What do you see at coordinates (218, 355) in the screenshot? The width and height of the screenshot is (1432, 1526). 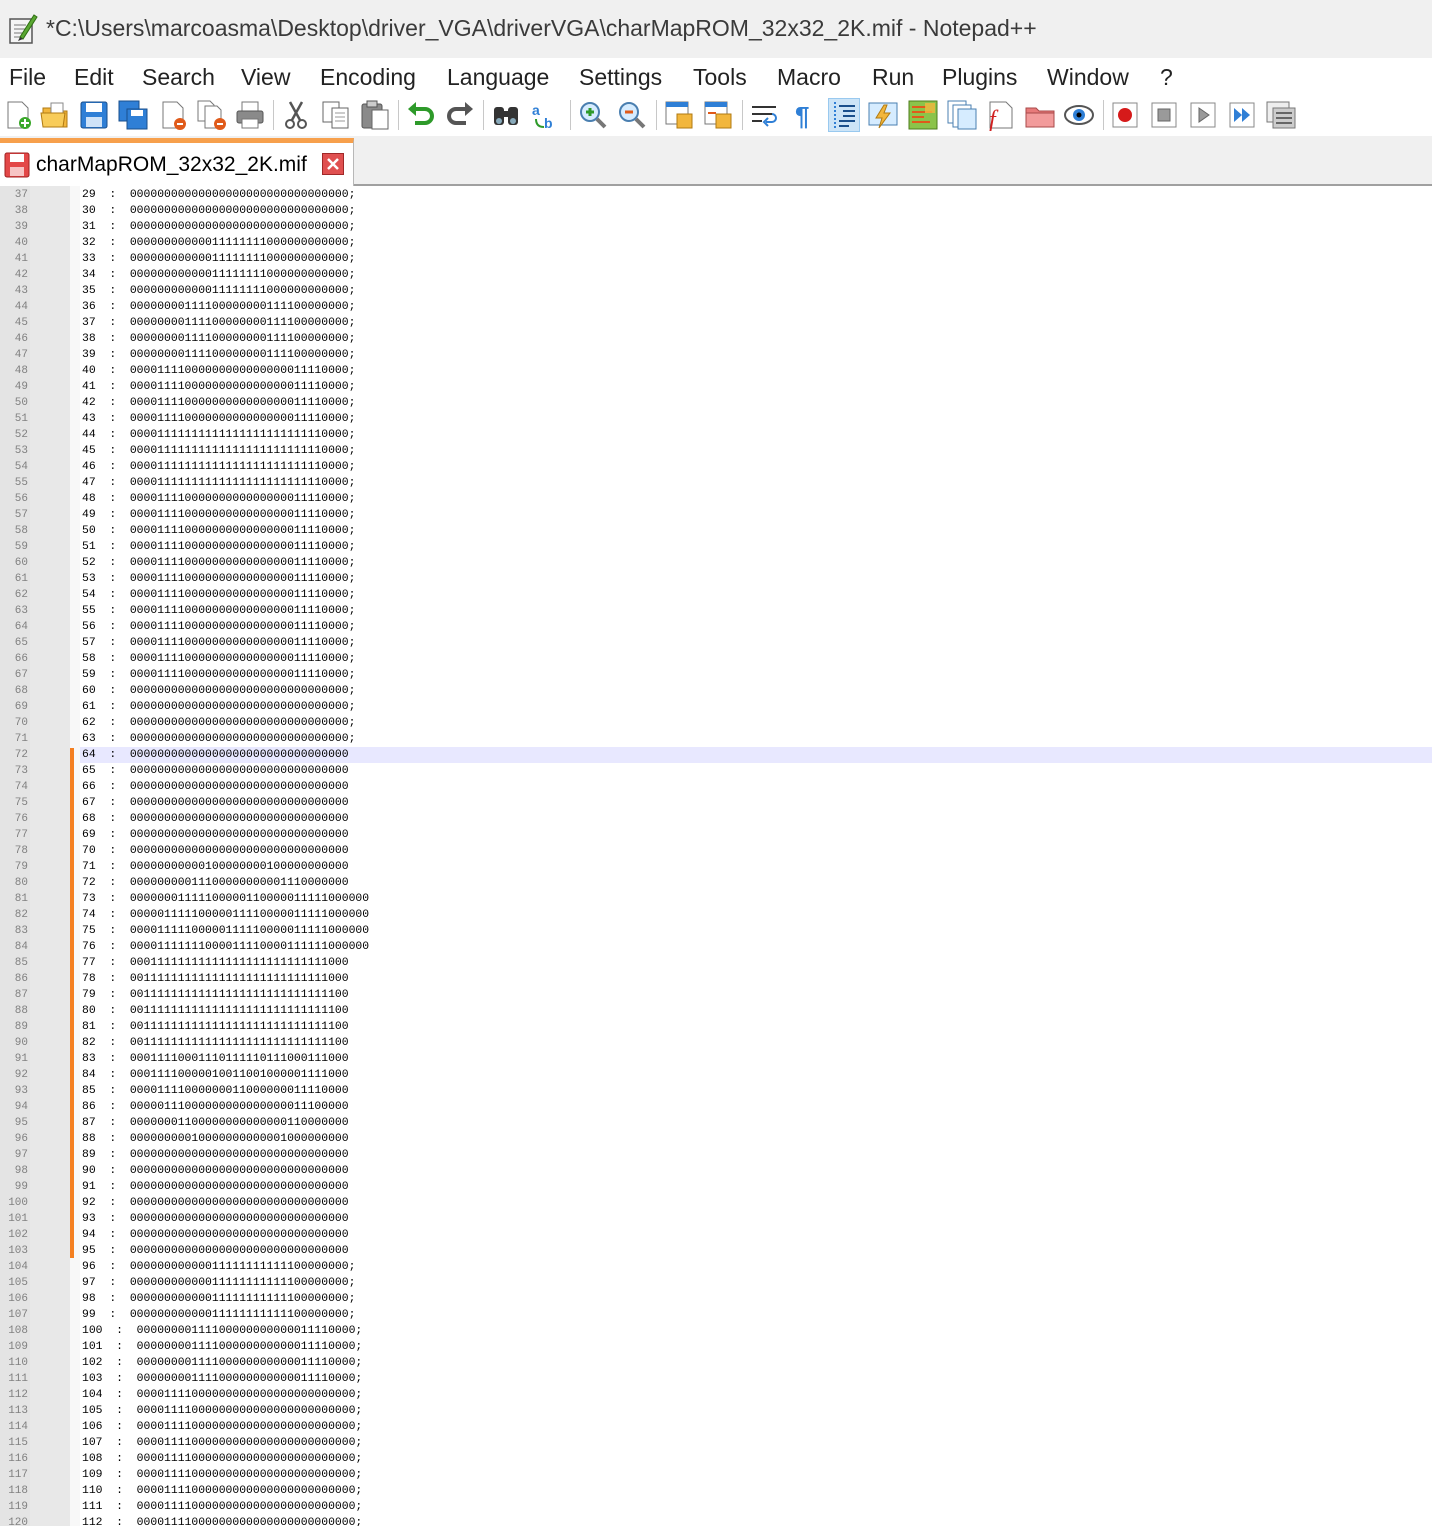 I see `code-line: 39 : 00000000111100000000111100000000;` at bounding box center [218, 355].